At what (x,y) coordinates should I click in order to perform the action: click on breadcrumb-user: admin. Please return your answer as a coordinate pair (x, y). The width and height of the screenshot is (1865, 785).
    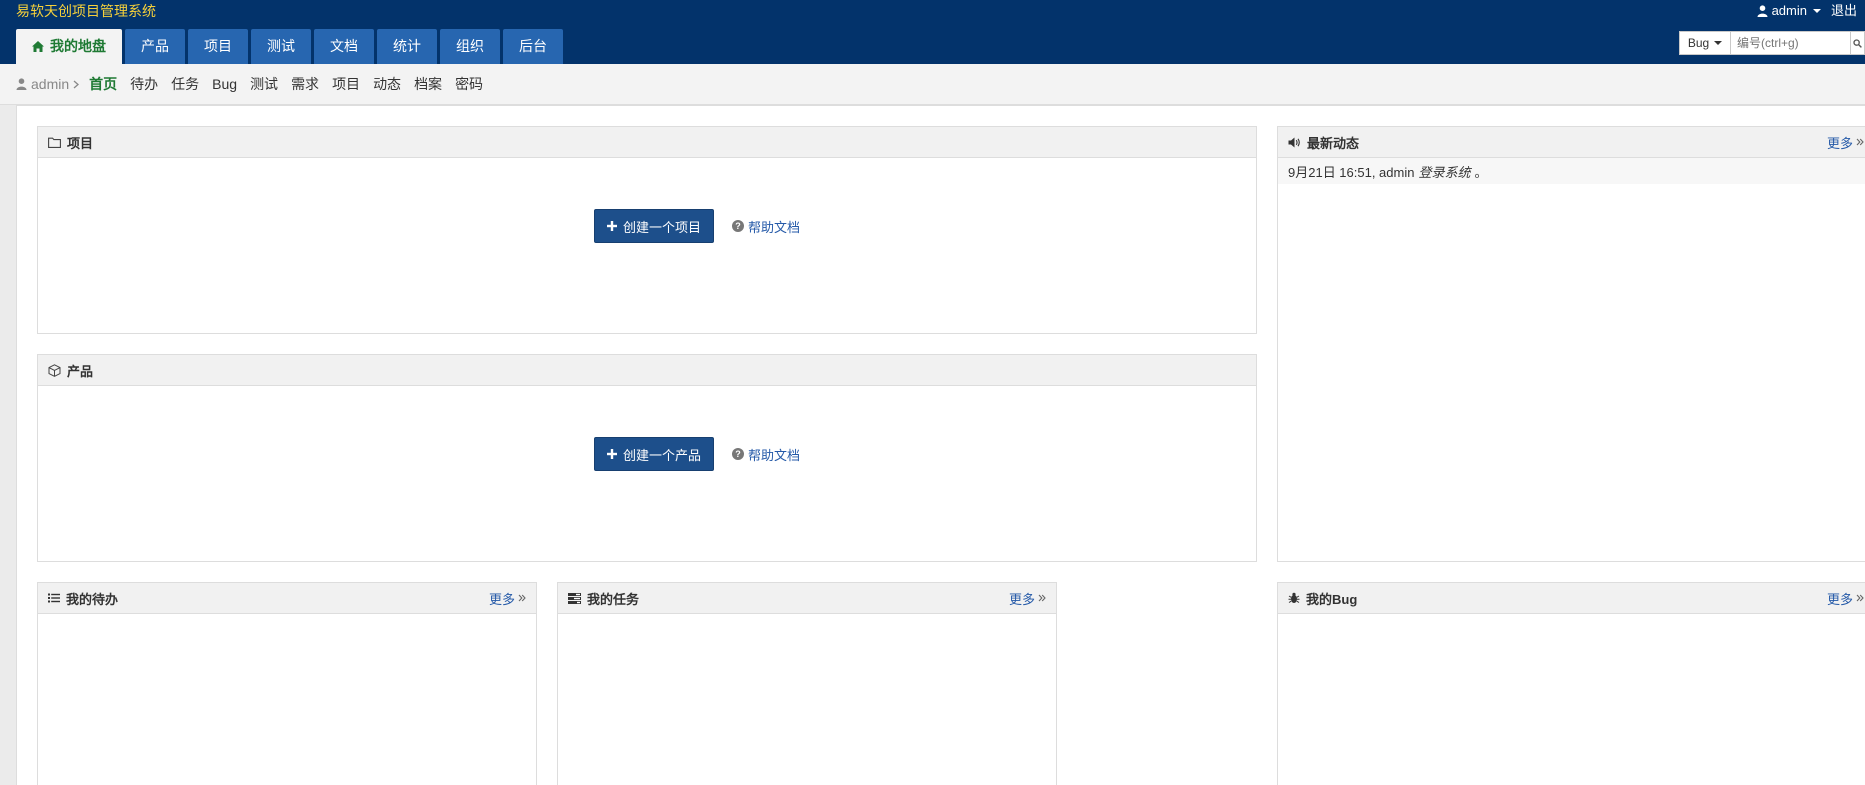
    Looking at the image, I should click on (50, 84).